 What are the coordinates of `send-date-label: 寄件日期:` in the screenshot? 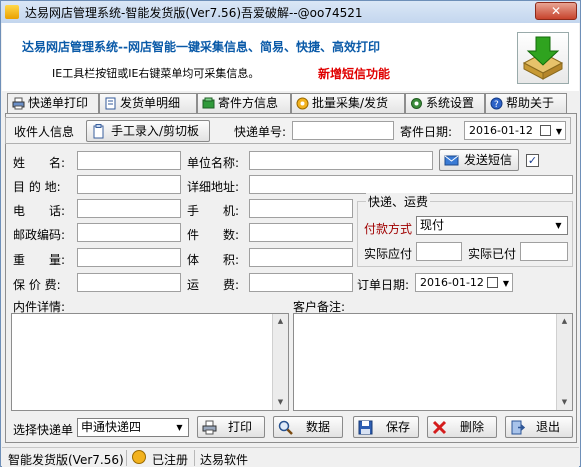 It's located at (426, 132).